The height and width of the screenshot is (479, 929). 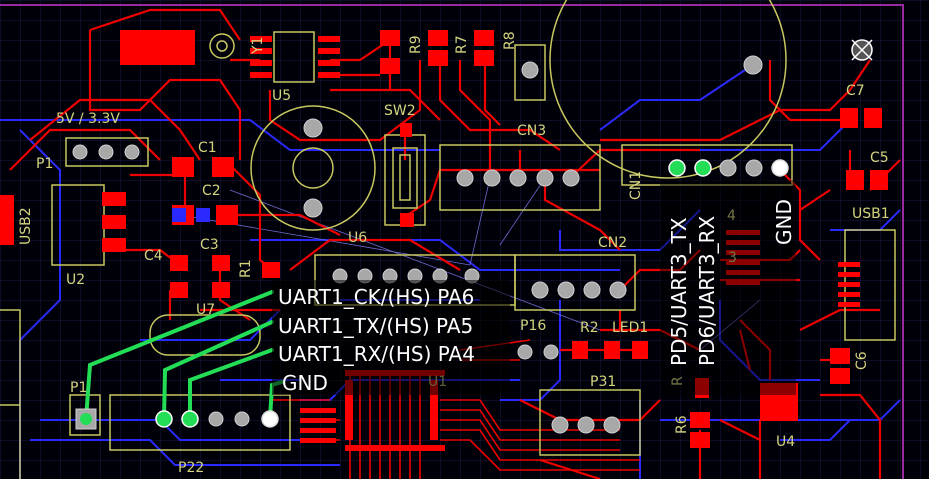 What do you see at coordinates (357, 238) in the screenshot?
I see `silk-u6: U6` at bounding box center [357, 238].